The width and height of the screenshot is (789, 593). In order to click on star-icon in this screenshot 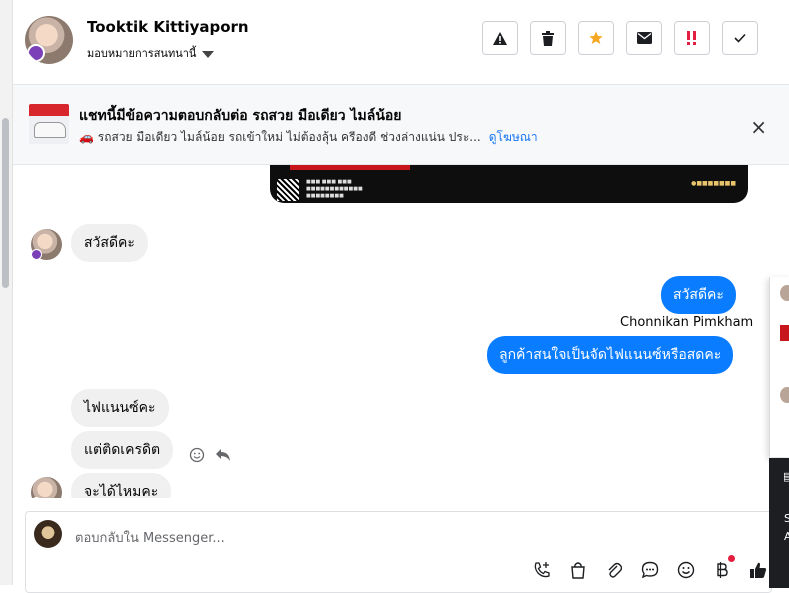, I will do `click(596, 37)`.